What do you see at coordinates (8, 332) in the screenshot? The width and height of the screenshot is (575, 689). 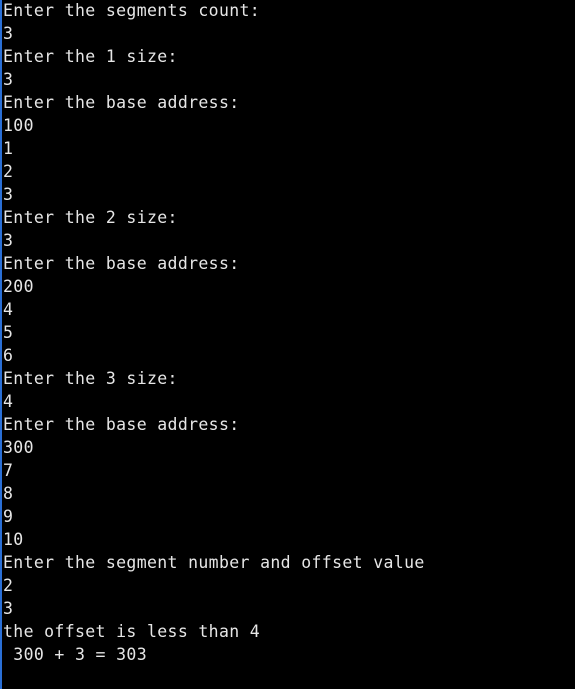 I see `console-line: 5` at bounding box center [8, 332].